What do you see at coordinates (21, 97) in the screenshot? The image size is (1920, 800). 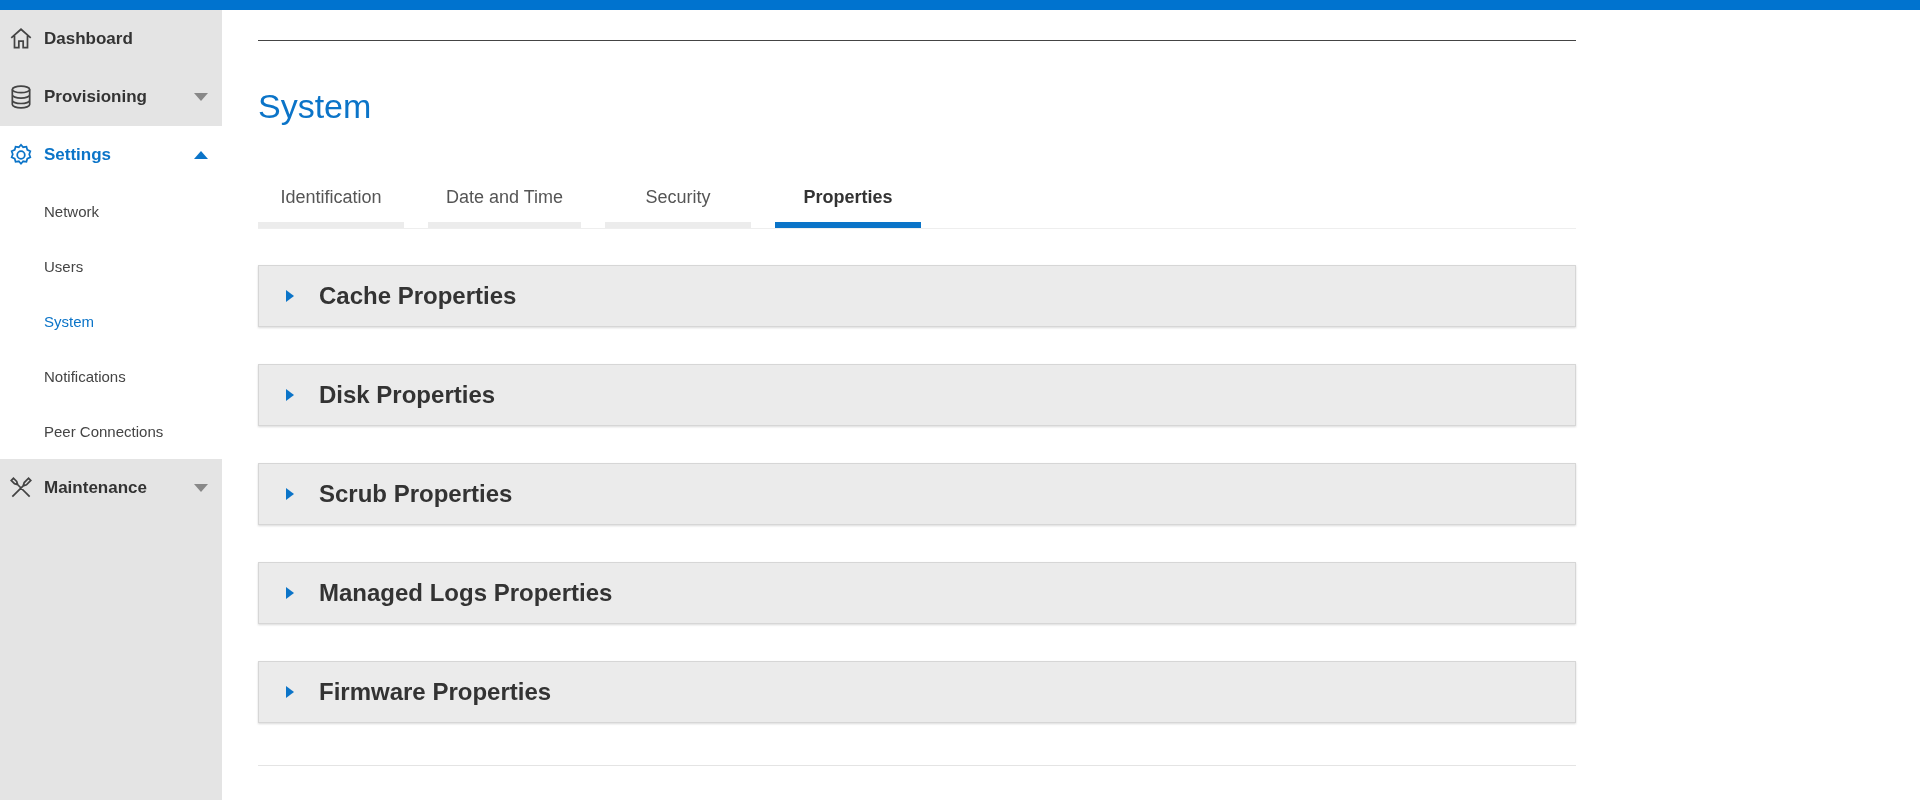 I see `database-icon` at bounding box center [21, 97].